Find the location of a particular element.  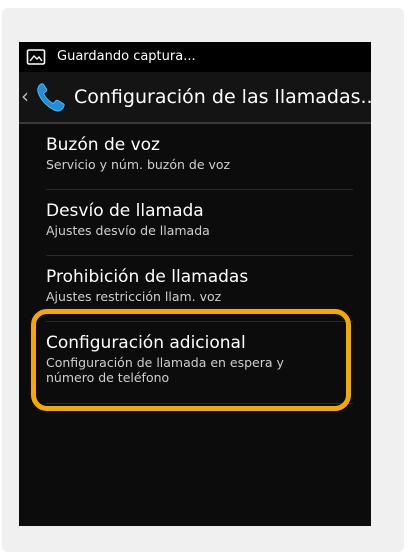

settings-item-title: Buzón de voz is located at coordinates (103, 145).